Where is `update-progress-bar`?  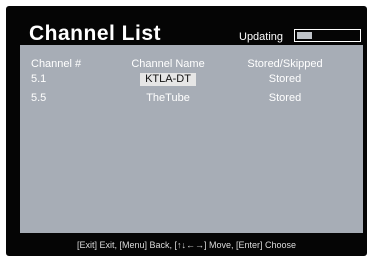 update-progress-bar is located at coordinates (327, 35).